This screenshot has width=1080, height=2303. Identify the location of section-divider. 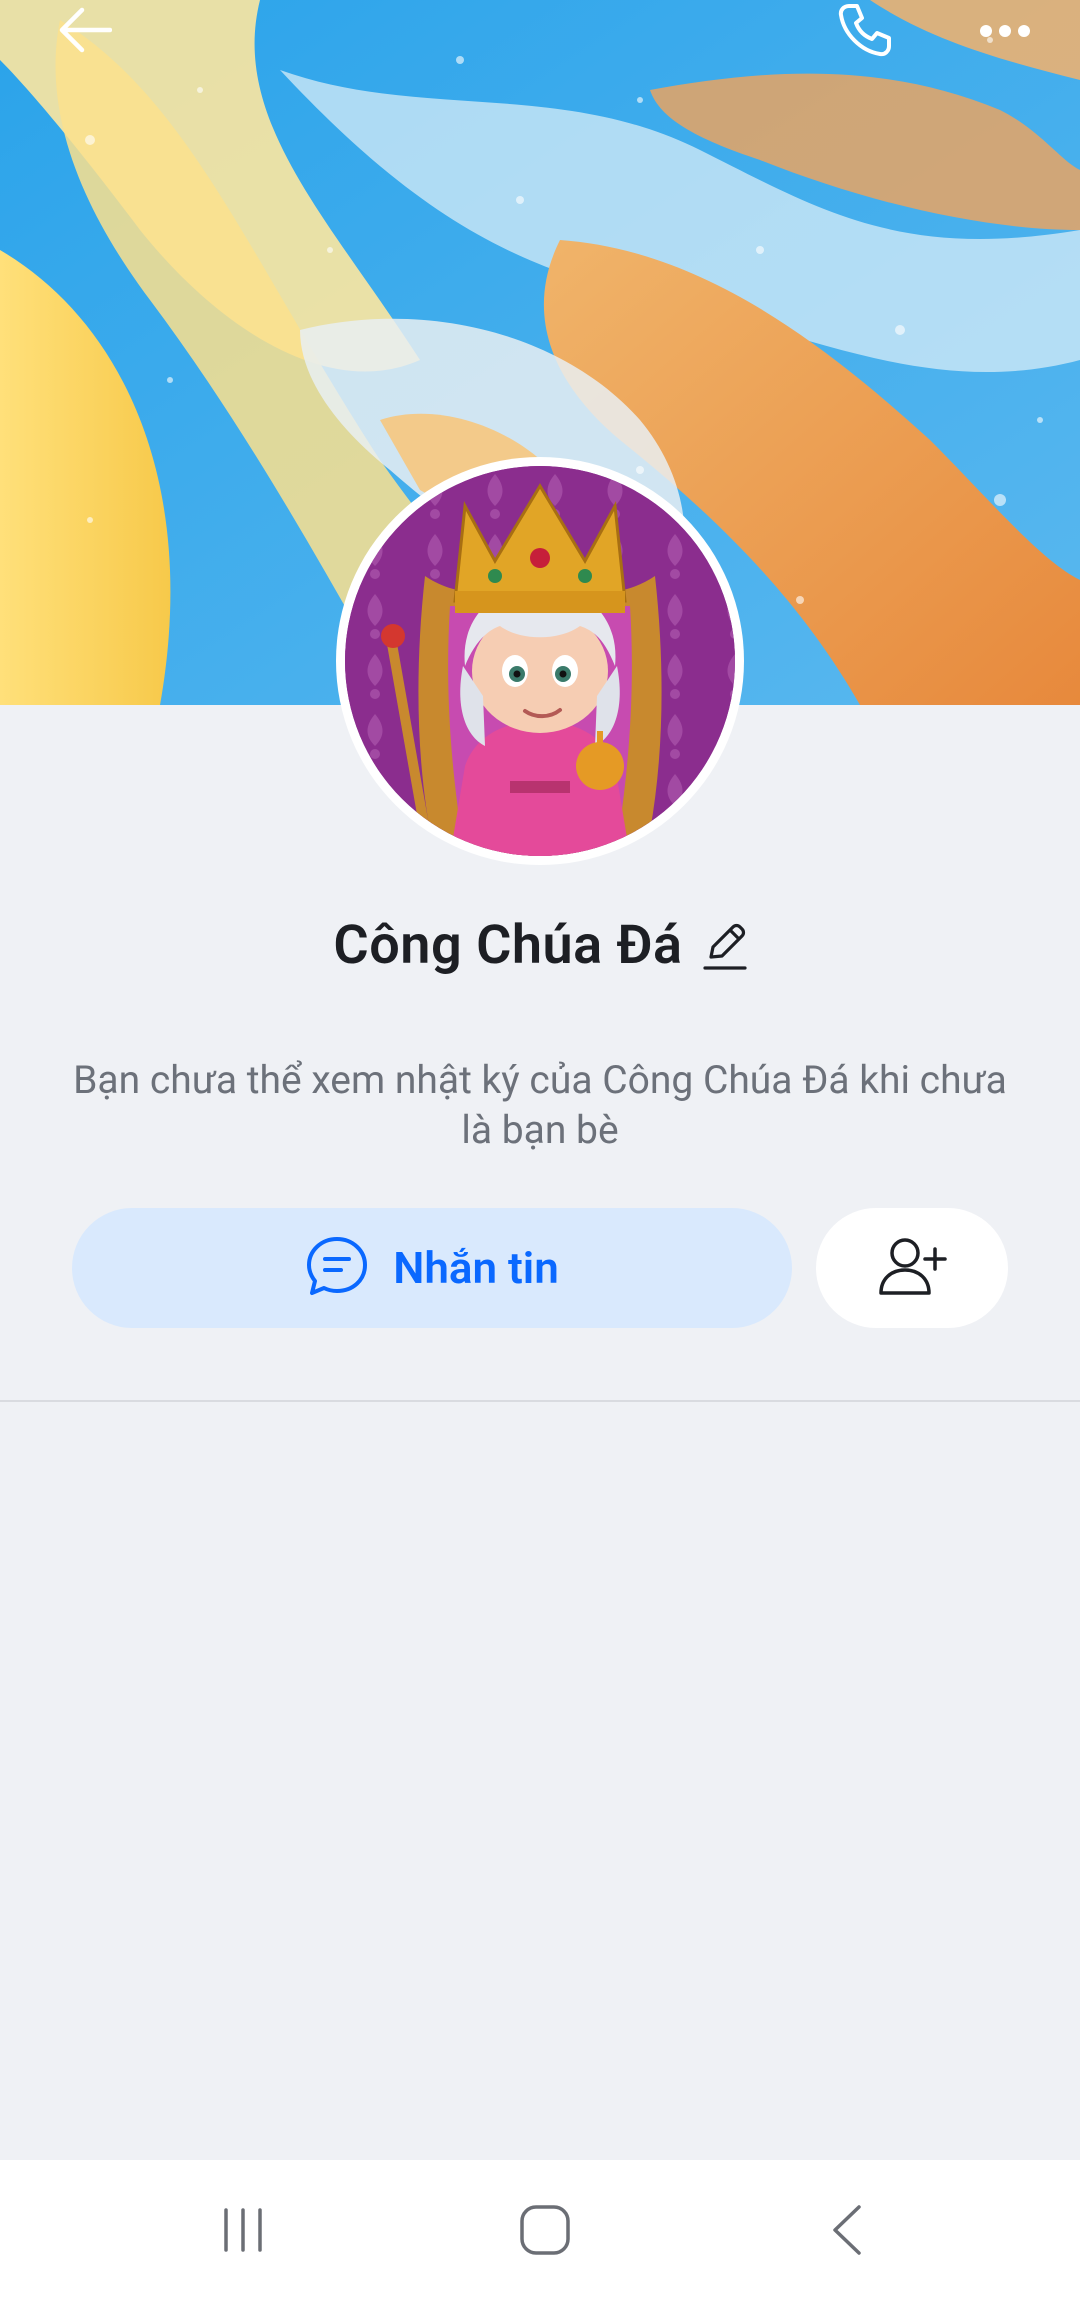
(540, 1401).